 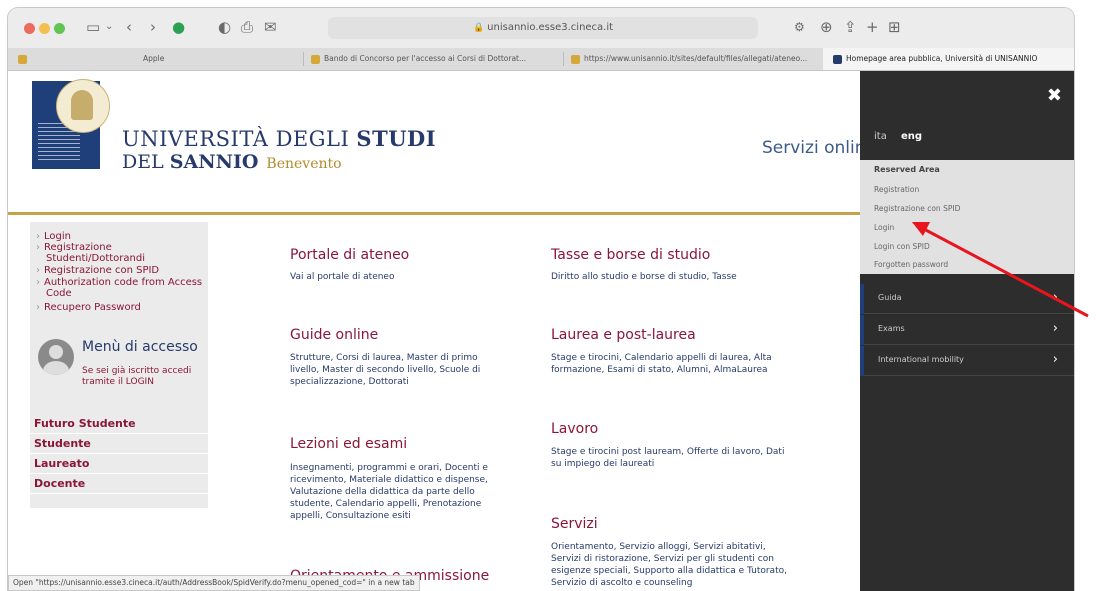 I want to click on panel-item-international-mobility: International mobility ›, so click(x=967, y=361).